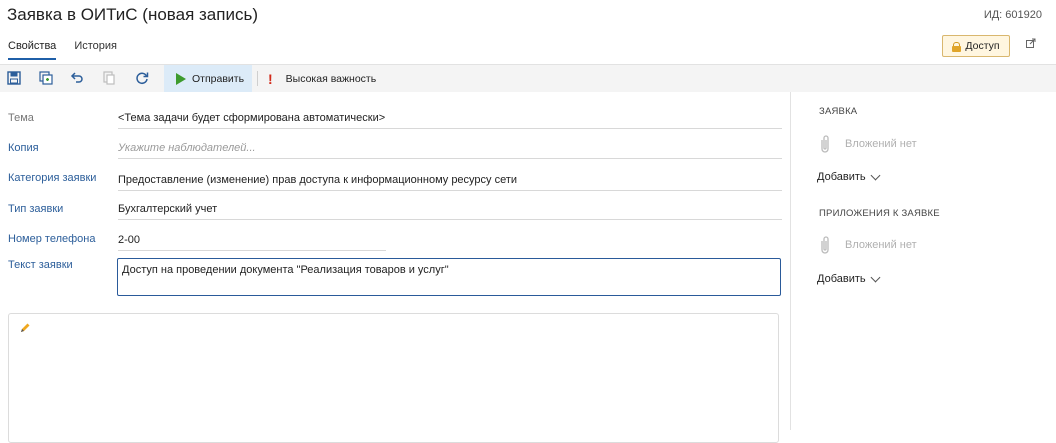 This screenshot has width=1056, height=443. I want to click on lock-icon, so click(957, 46).